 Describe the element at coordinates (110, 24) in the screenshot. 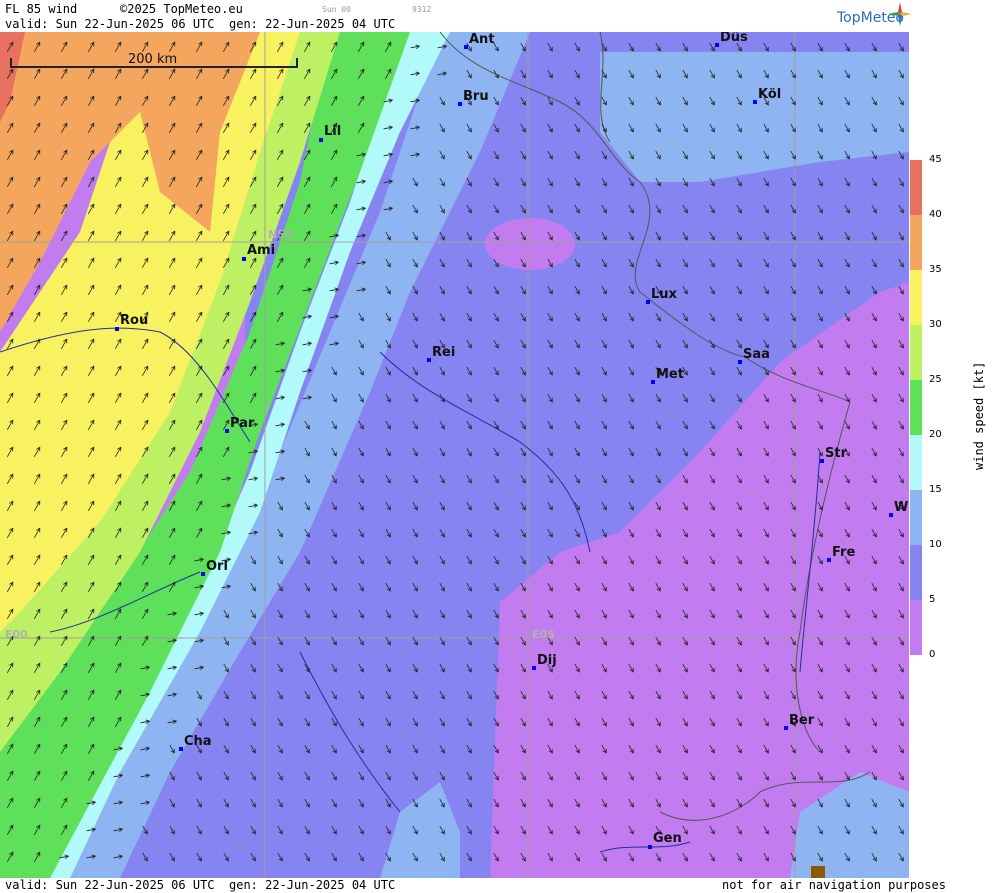

I see `valid-time: valid: Sun 22-Jun-2025 06 UTC` at that location.